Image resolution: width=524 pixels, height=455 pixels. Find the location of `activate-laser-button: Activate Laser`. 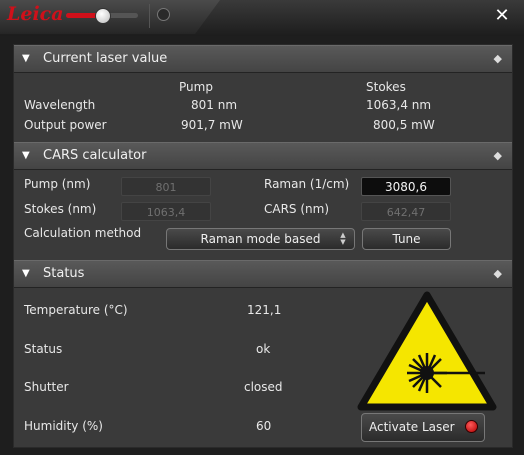

activate-laser-button: Activate Laser is located at coordinates (423, 427).